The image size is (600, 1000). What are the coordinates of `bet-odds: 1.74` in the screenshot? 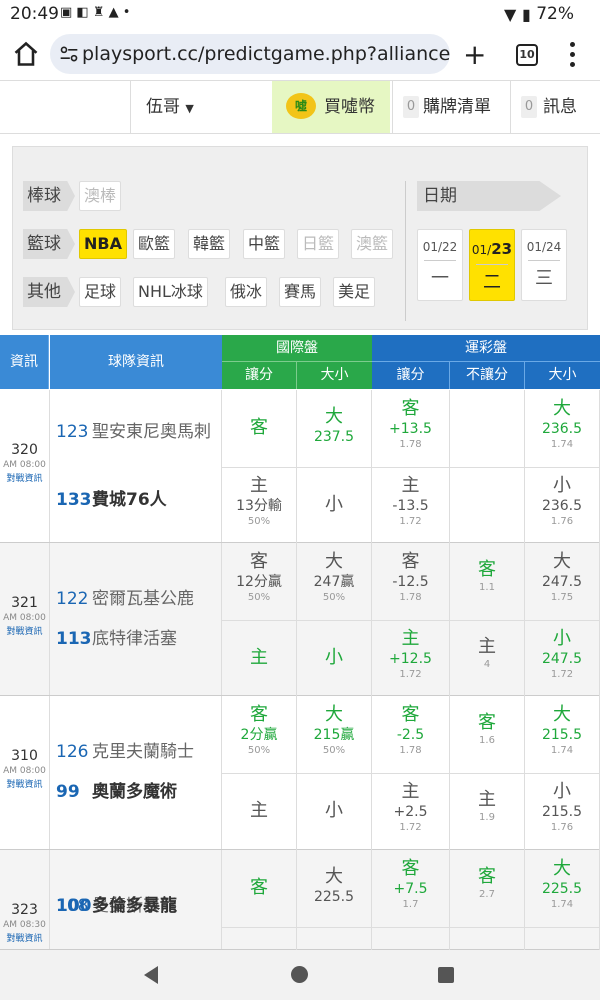 It's located at (562, 904).